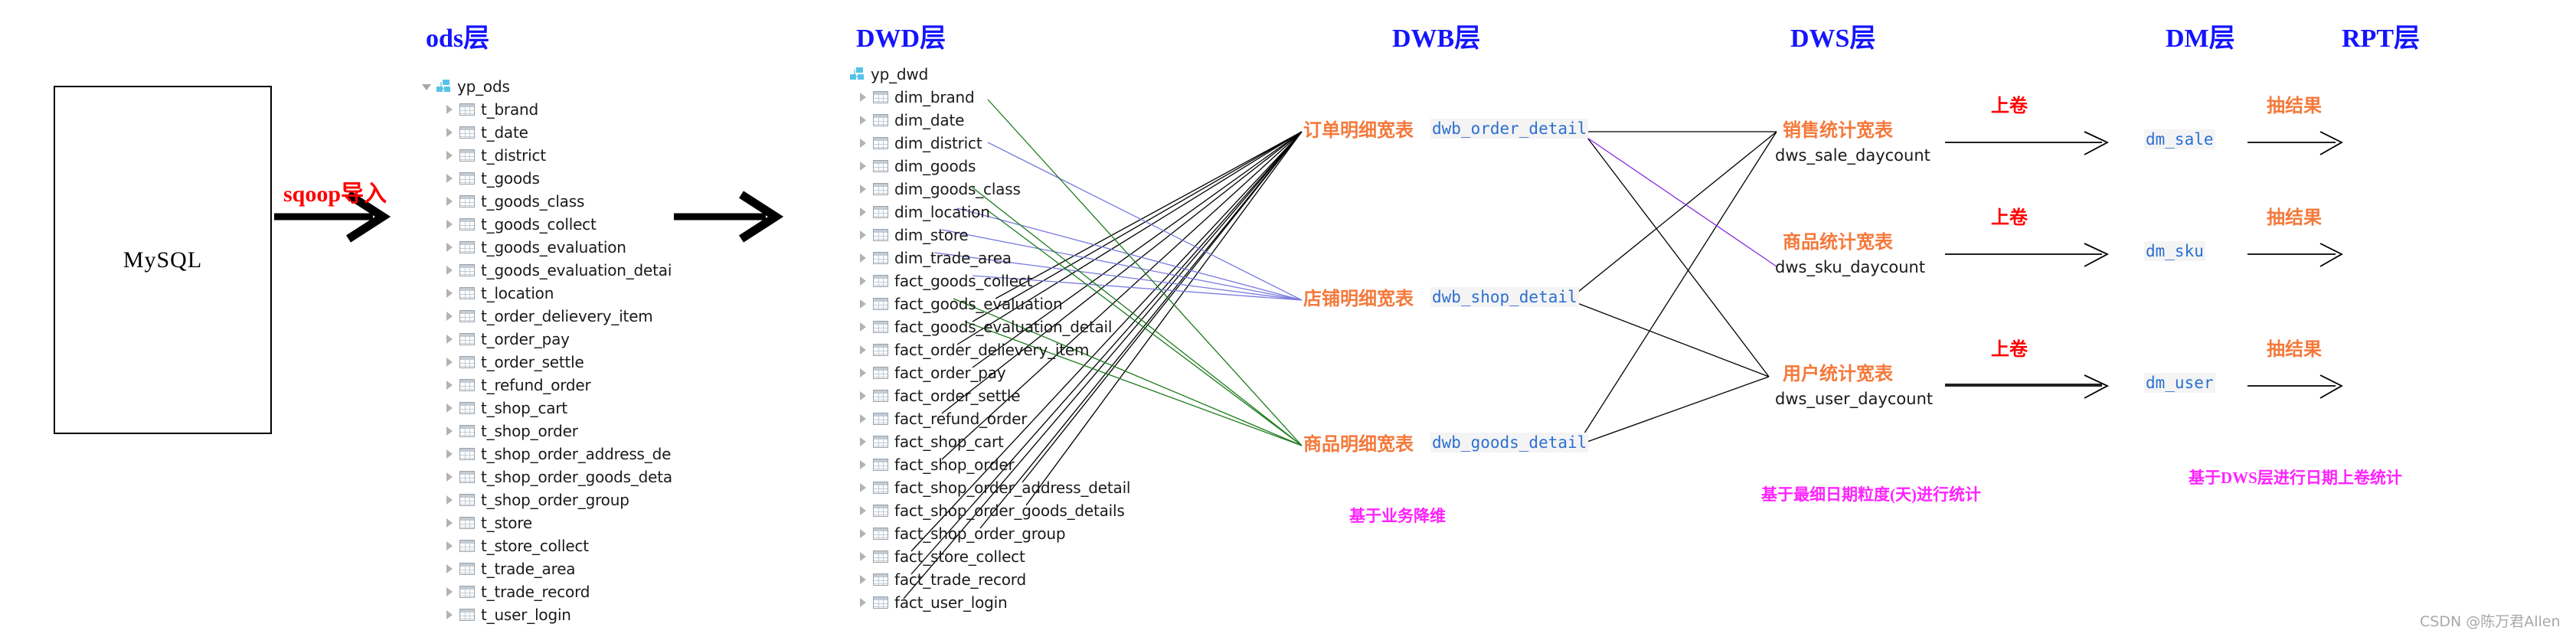 The image size is (2576, 637). Describe the element at coordinates (546, 132) in the screenshot. I see `tree-item: t_date` at that location.